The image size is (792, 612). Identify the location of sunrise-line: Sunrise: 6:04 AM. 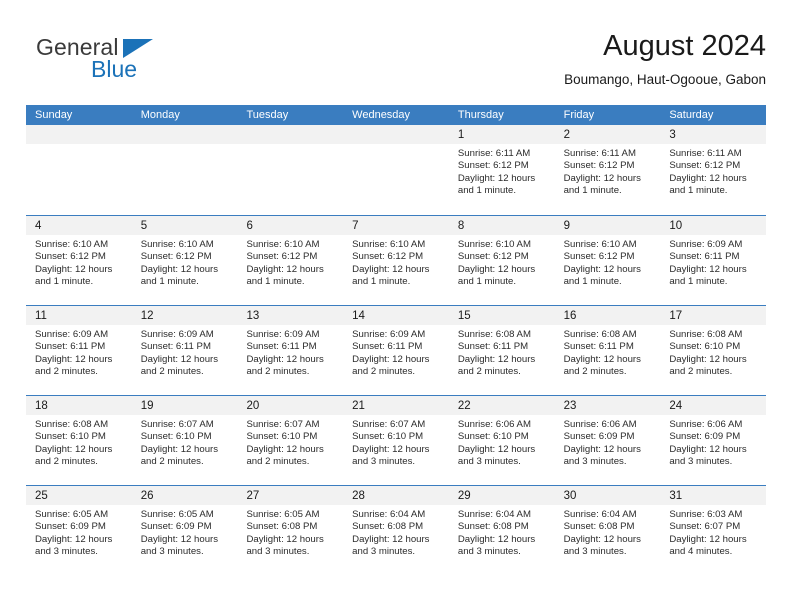
(494, 514).